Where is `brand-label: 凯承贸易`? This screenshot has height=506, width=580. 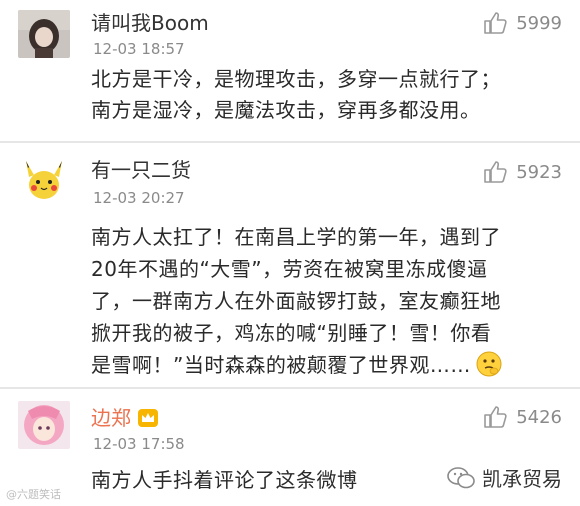
brand-label: 凯承贸易 is located at coordinates (522, 479).